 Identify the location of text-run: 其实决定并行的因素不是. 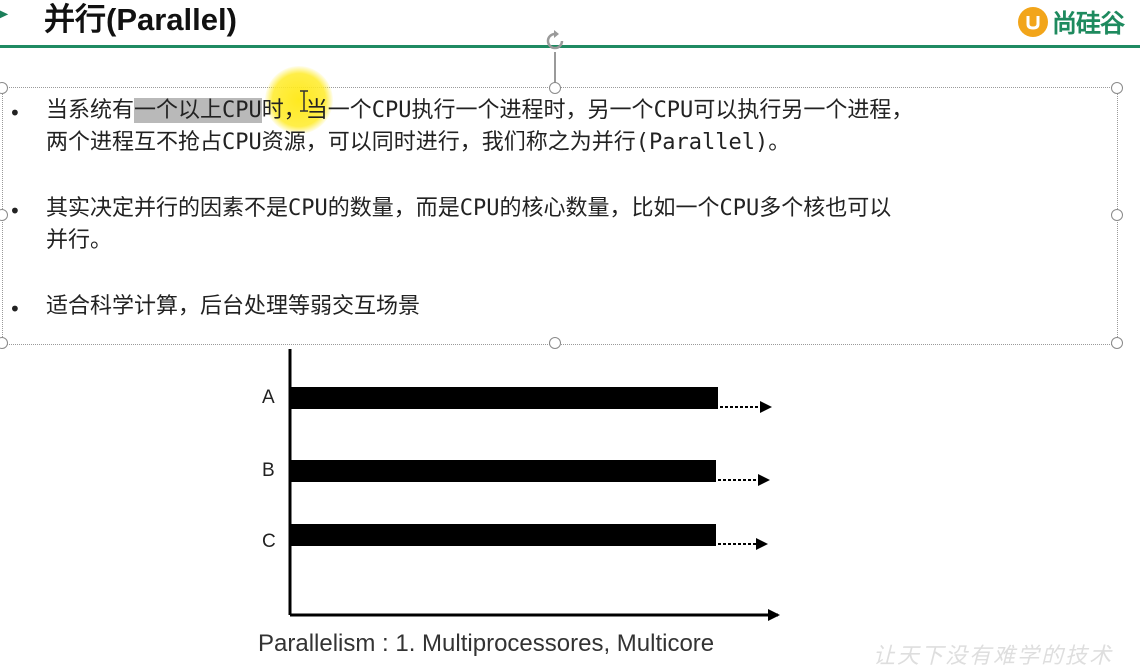
(167, 208).